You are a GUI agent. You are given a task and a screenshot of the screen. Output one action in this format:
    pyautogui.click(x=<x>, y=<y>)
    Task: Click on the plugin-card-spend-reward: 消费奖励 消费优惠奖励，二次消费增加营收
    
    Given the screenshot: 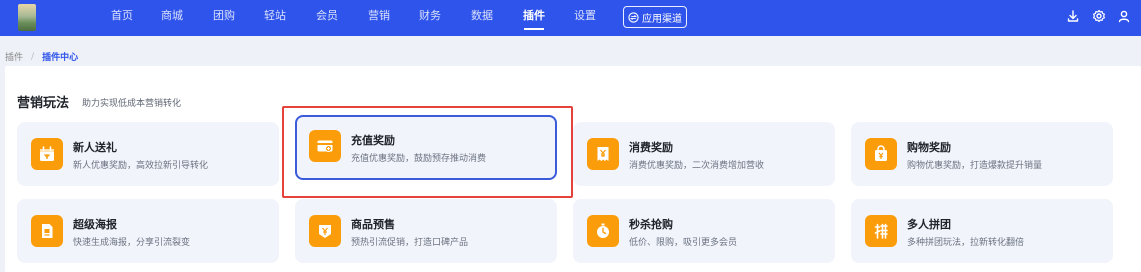 What is the action you would take?
    pyautogui.click(x=704, y=154)
    